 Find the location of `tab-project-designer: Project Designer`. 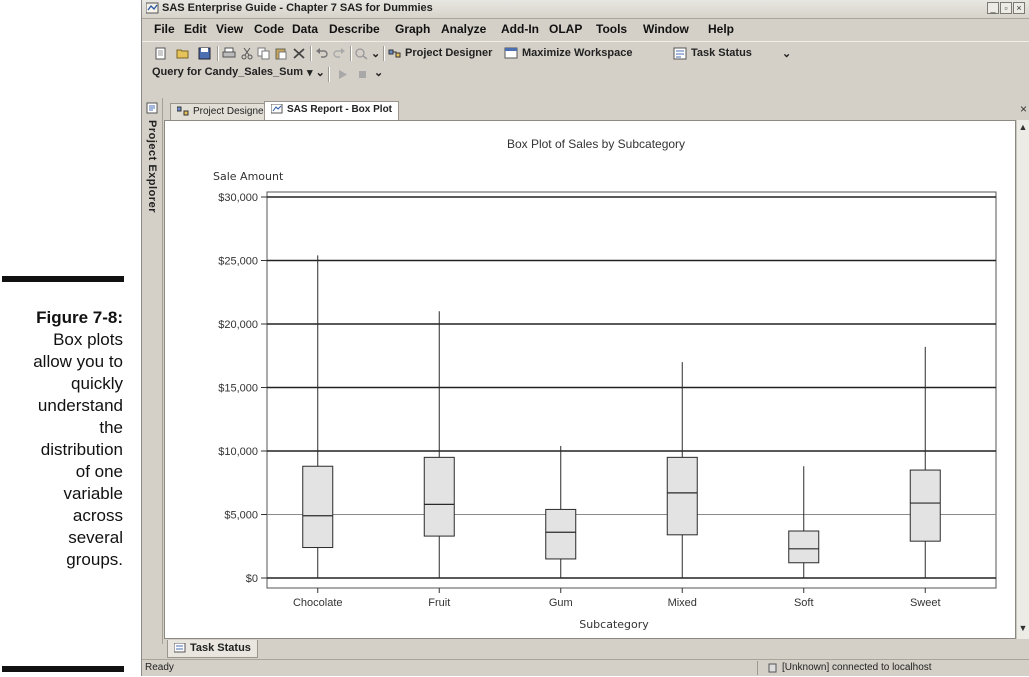

tab-project-designer: Project Designer is located at coordinates (222, 111).